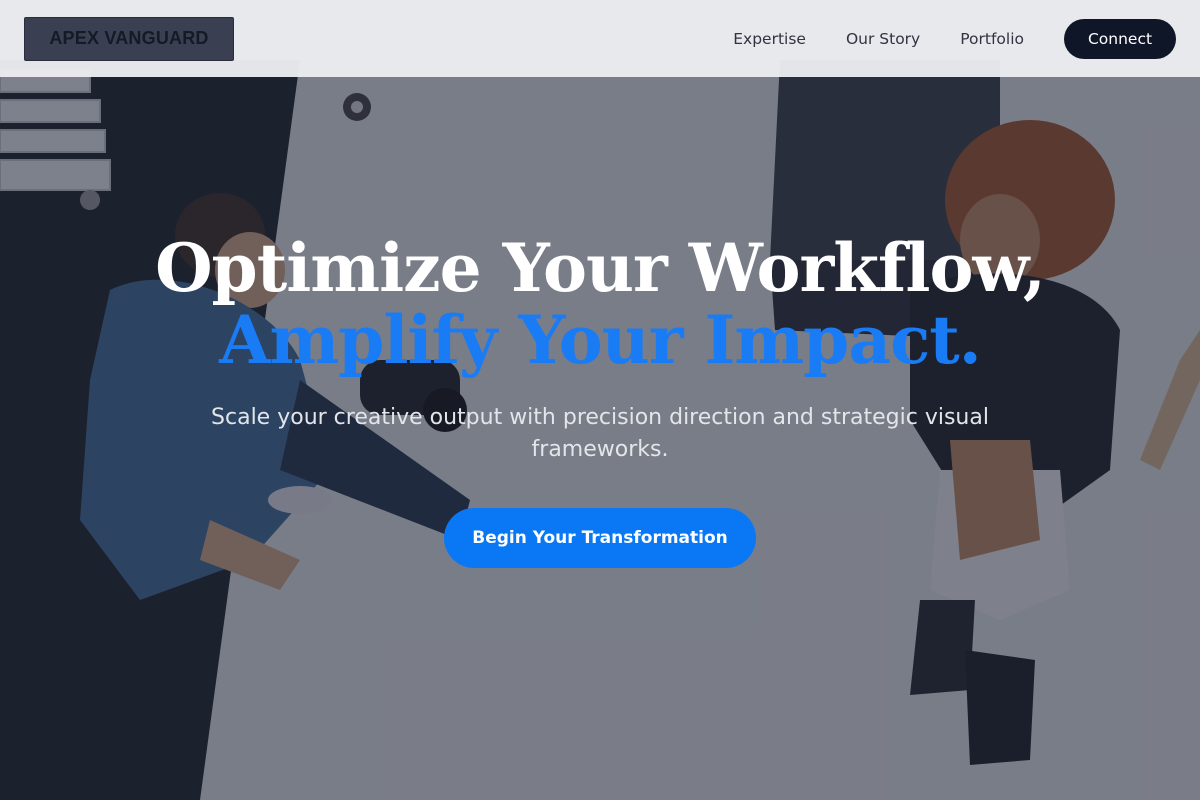 The image size is (1200, 800). I want to click on headline-line-1: Optimize Your Workflow,, so click(600, 268).